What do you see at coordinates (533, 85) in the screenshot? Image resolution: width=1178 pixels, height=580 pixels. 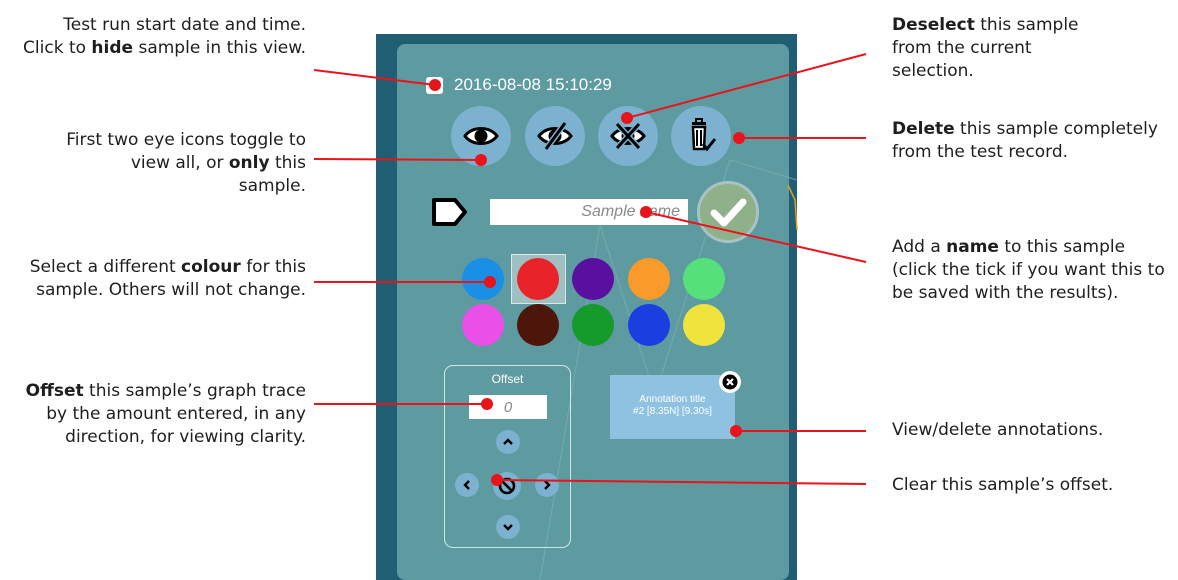 I see `sample-start-datetime: 2016-08-08 15:10:29` at bounding box center [533, 85].